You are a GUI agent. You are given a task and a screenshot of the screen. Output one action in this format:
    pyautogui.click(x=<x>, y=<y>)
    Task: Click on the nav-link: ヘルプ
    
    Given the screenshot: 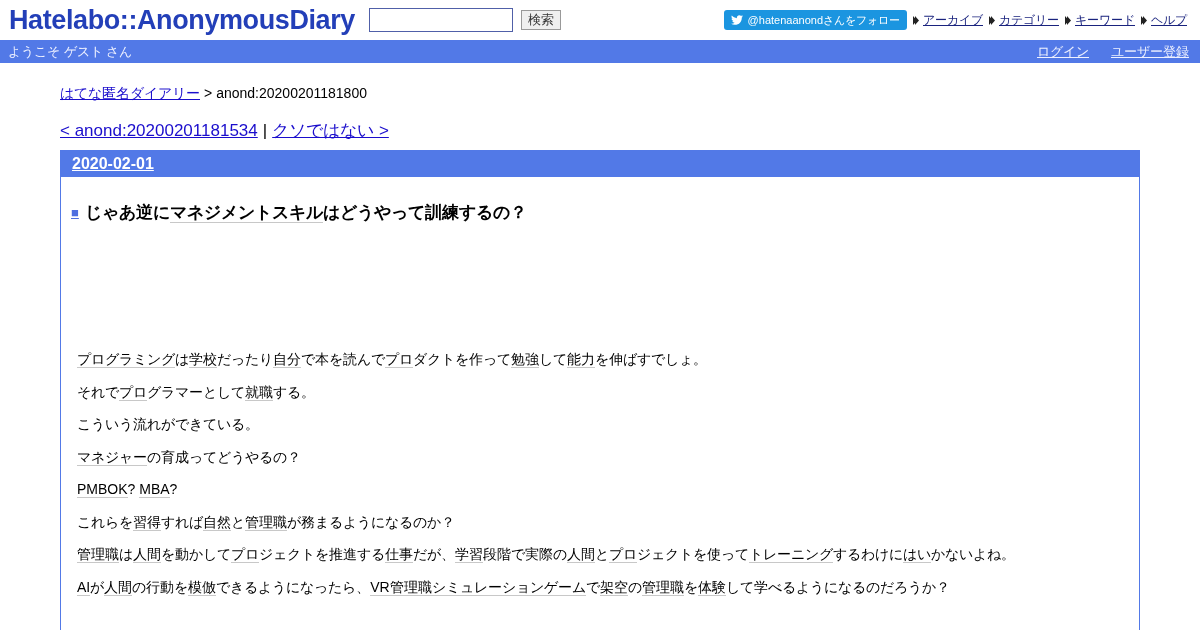 What is the action you would take?
    pyautogui.click(x=1169, y=20)
    